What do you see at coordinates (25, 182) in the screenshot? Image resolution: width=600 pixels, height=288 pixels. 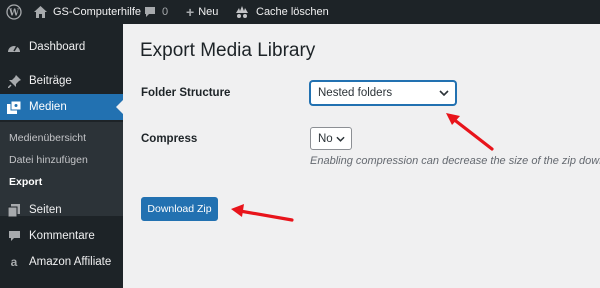 I see `submenu-item-export: Export` at bounding box center [25, 182].